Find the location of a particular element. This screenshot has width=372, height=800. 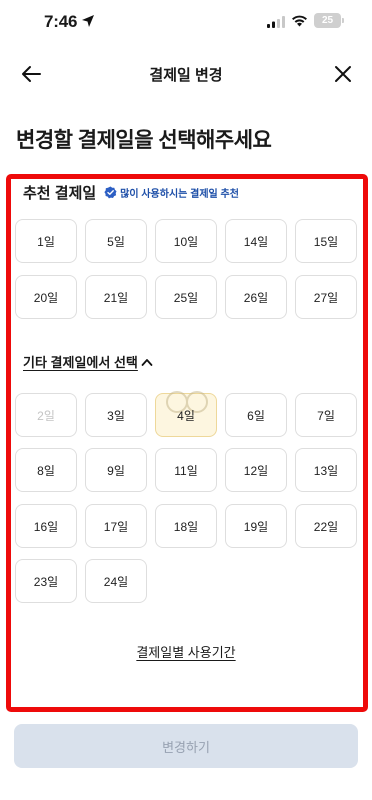

day-option-19: 19일 is located at coordinates (256, 526).